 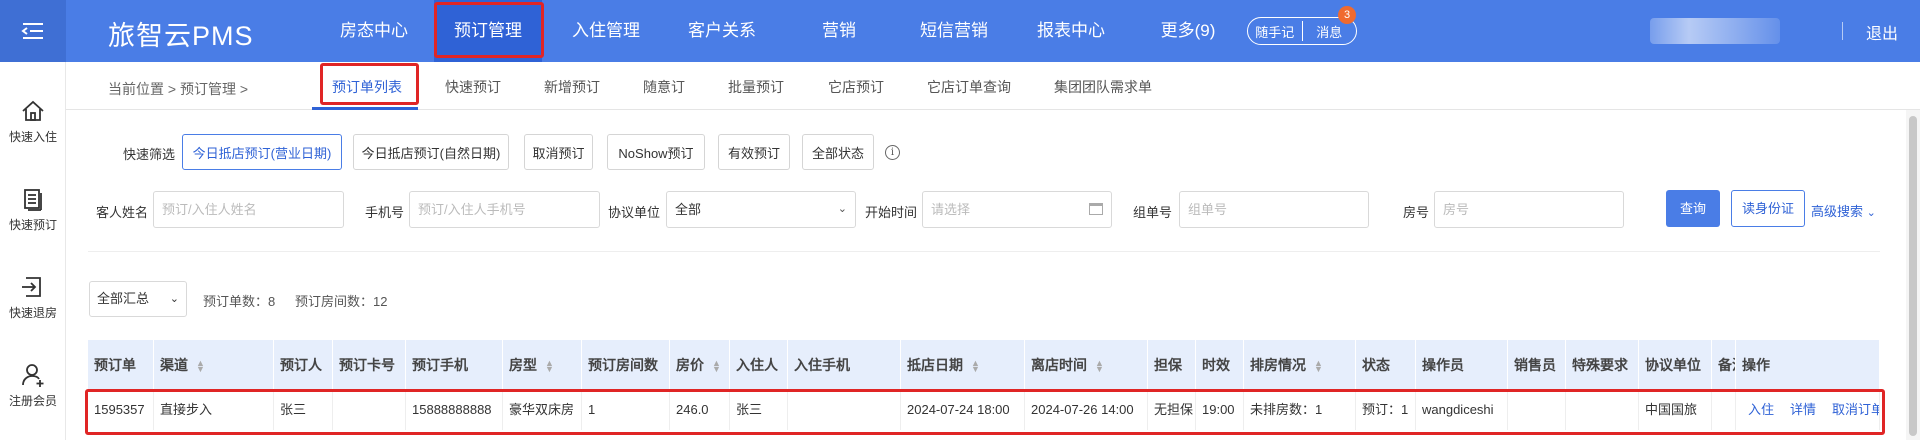 I want to click on col-room-type: 房型 ▲ ▼, so click(x=542, y=365).